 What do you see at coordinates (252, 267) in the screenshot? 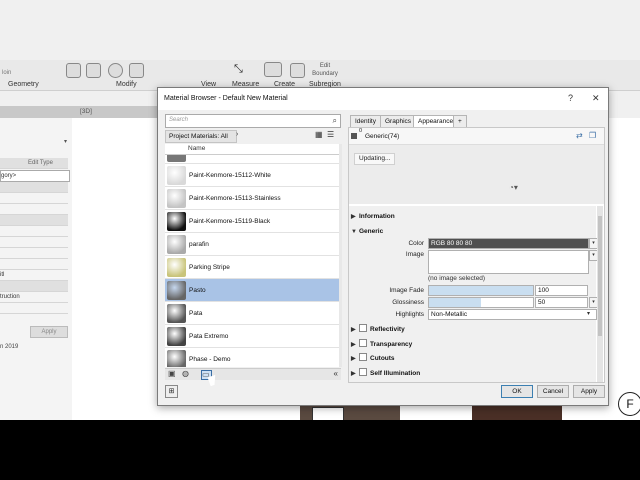
I see `material-list-item: Parking Stripe` at bounding box center [252, 267].